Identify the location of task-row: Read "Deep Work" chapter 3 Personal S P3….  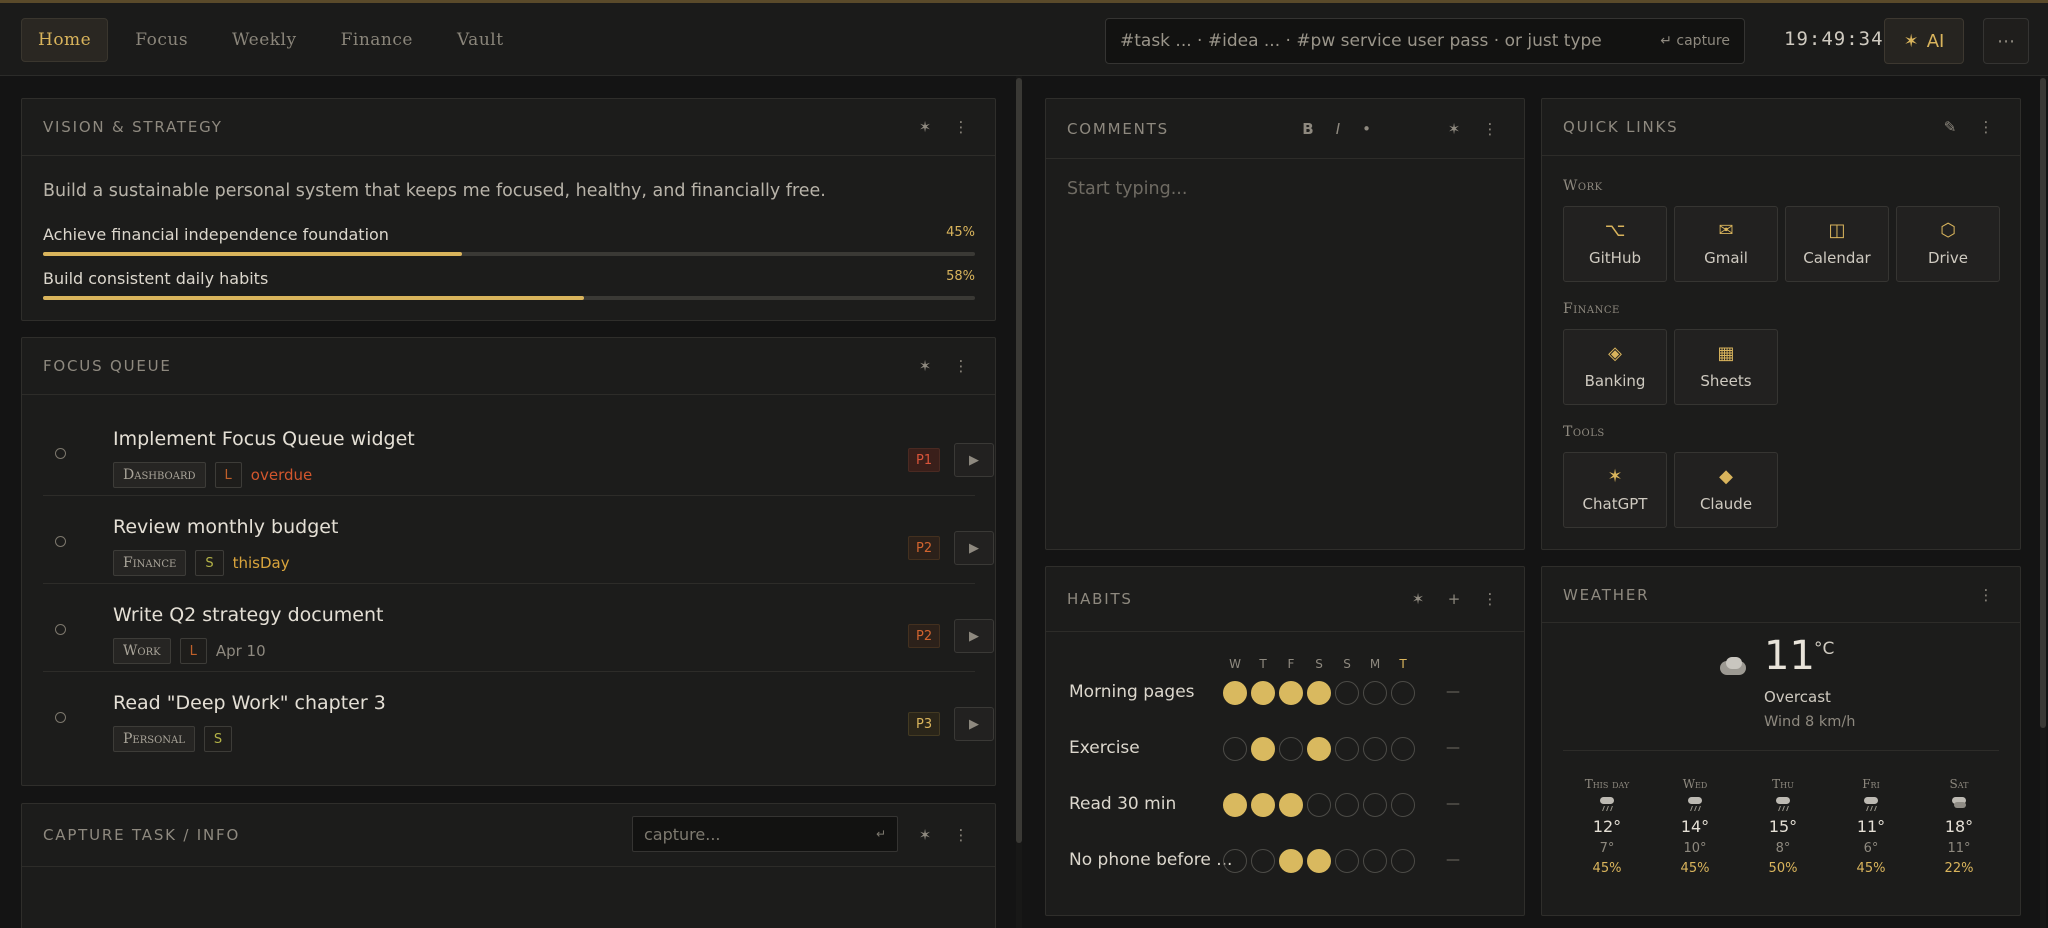
(518, 716).